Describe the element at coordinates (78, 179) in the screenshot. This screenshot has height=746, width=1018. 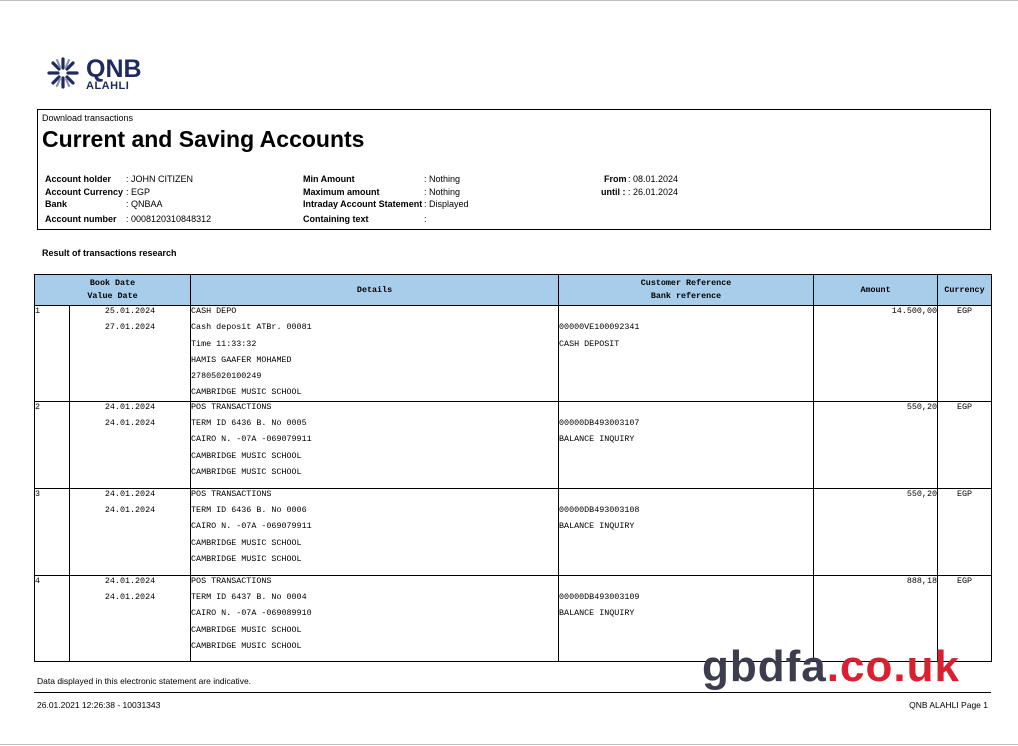
I see `account-holder-label: Account holder` at that location.